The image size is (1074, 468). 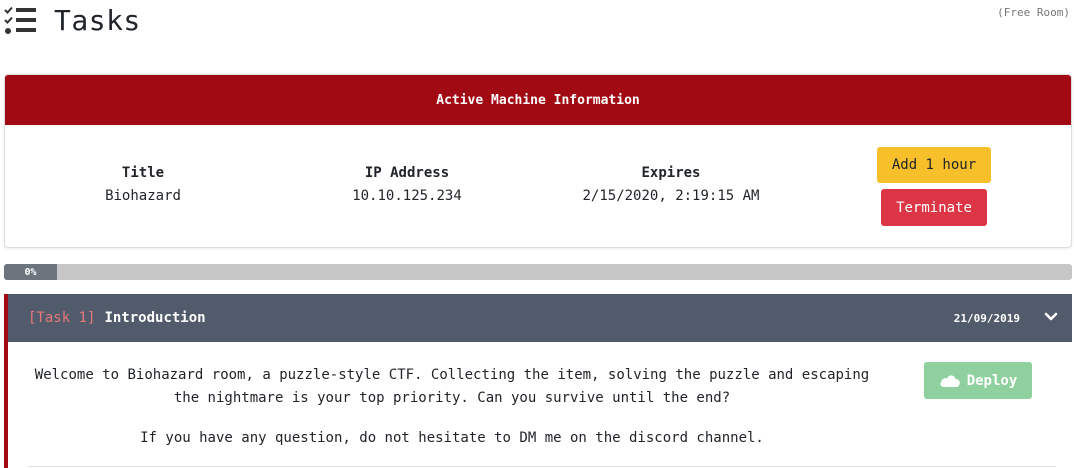 I want to click on deploy-button: Deploy, so click(x=978, y=380).